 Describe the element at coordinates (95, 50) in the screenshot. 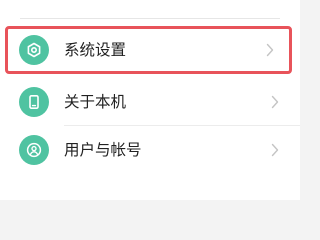

I see `settings-item-label: 系统设置` at that location.